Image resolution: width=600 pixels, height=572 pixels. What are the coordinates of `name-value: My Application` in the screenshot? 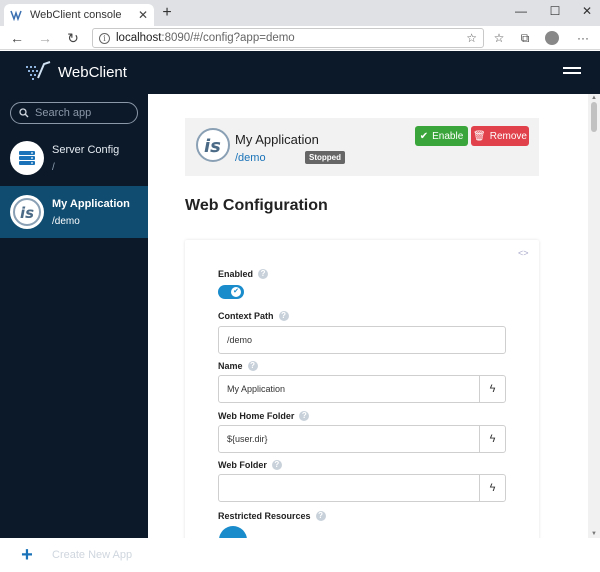 It's located at (349, 389).